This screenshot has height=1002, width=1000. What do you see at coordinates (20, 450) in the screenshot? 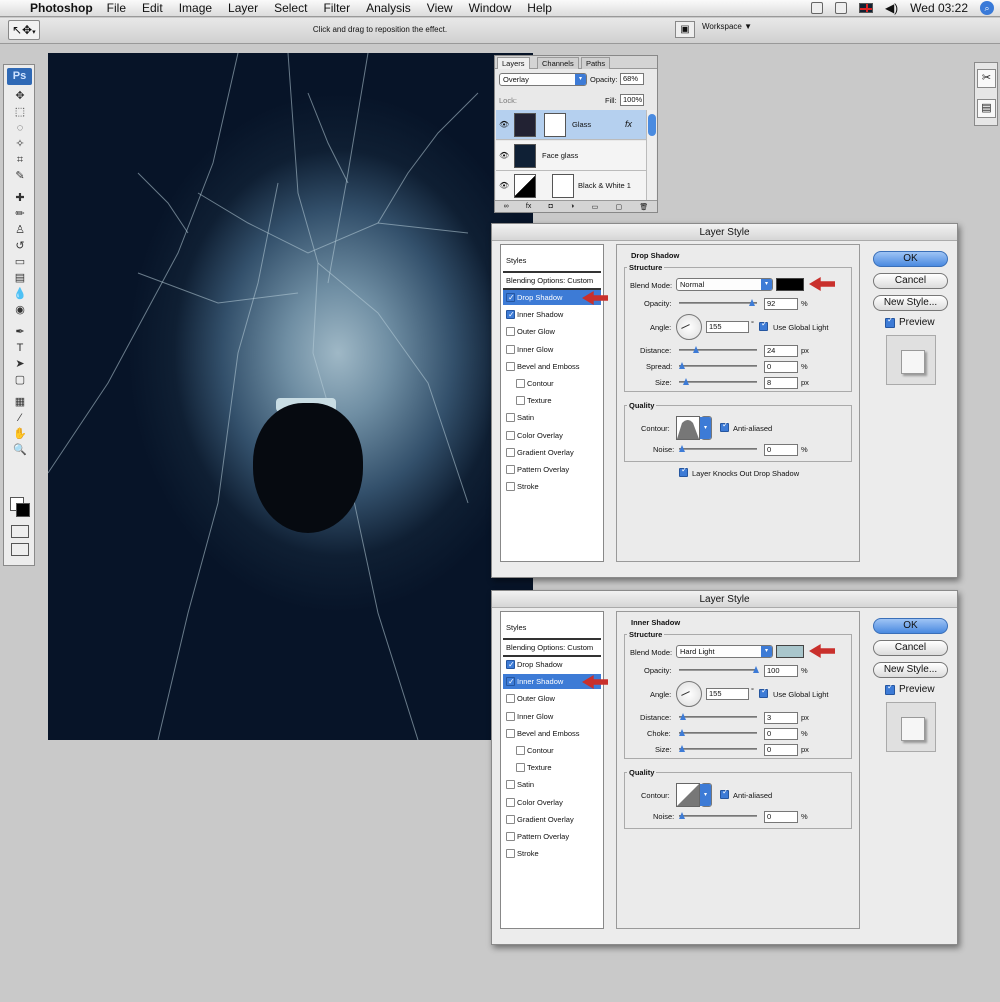
I see `zoom-tool-icon: 🔍` at bounding box center [20, 450].